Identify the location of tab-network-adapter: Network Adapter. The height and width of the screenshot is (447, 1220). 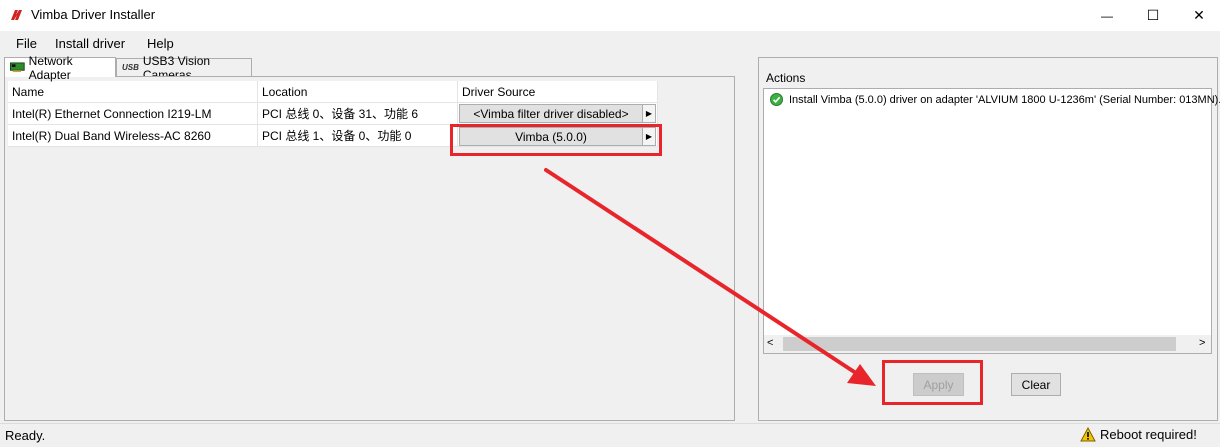
(60, 68).